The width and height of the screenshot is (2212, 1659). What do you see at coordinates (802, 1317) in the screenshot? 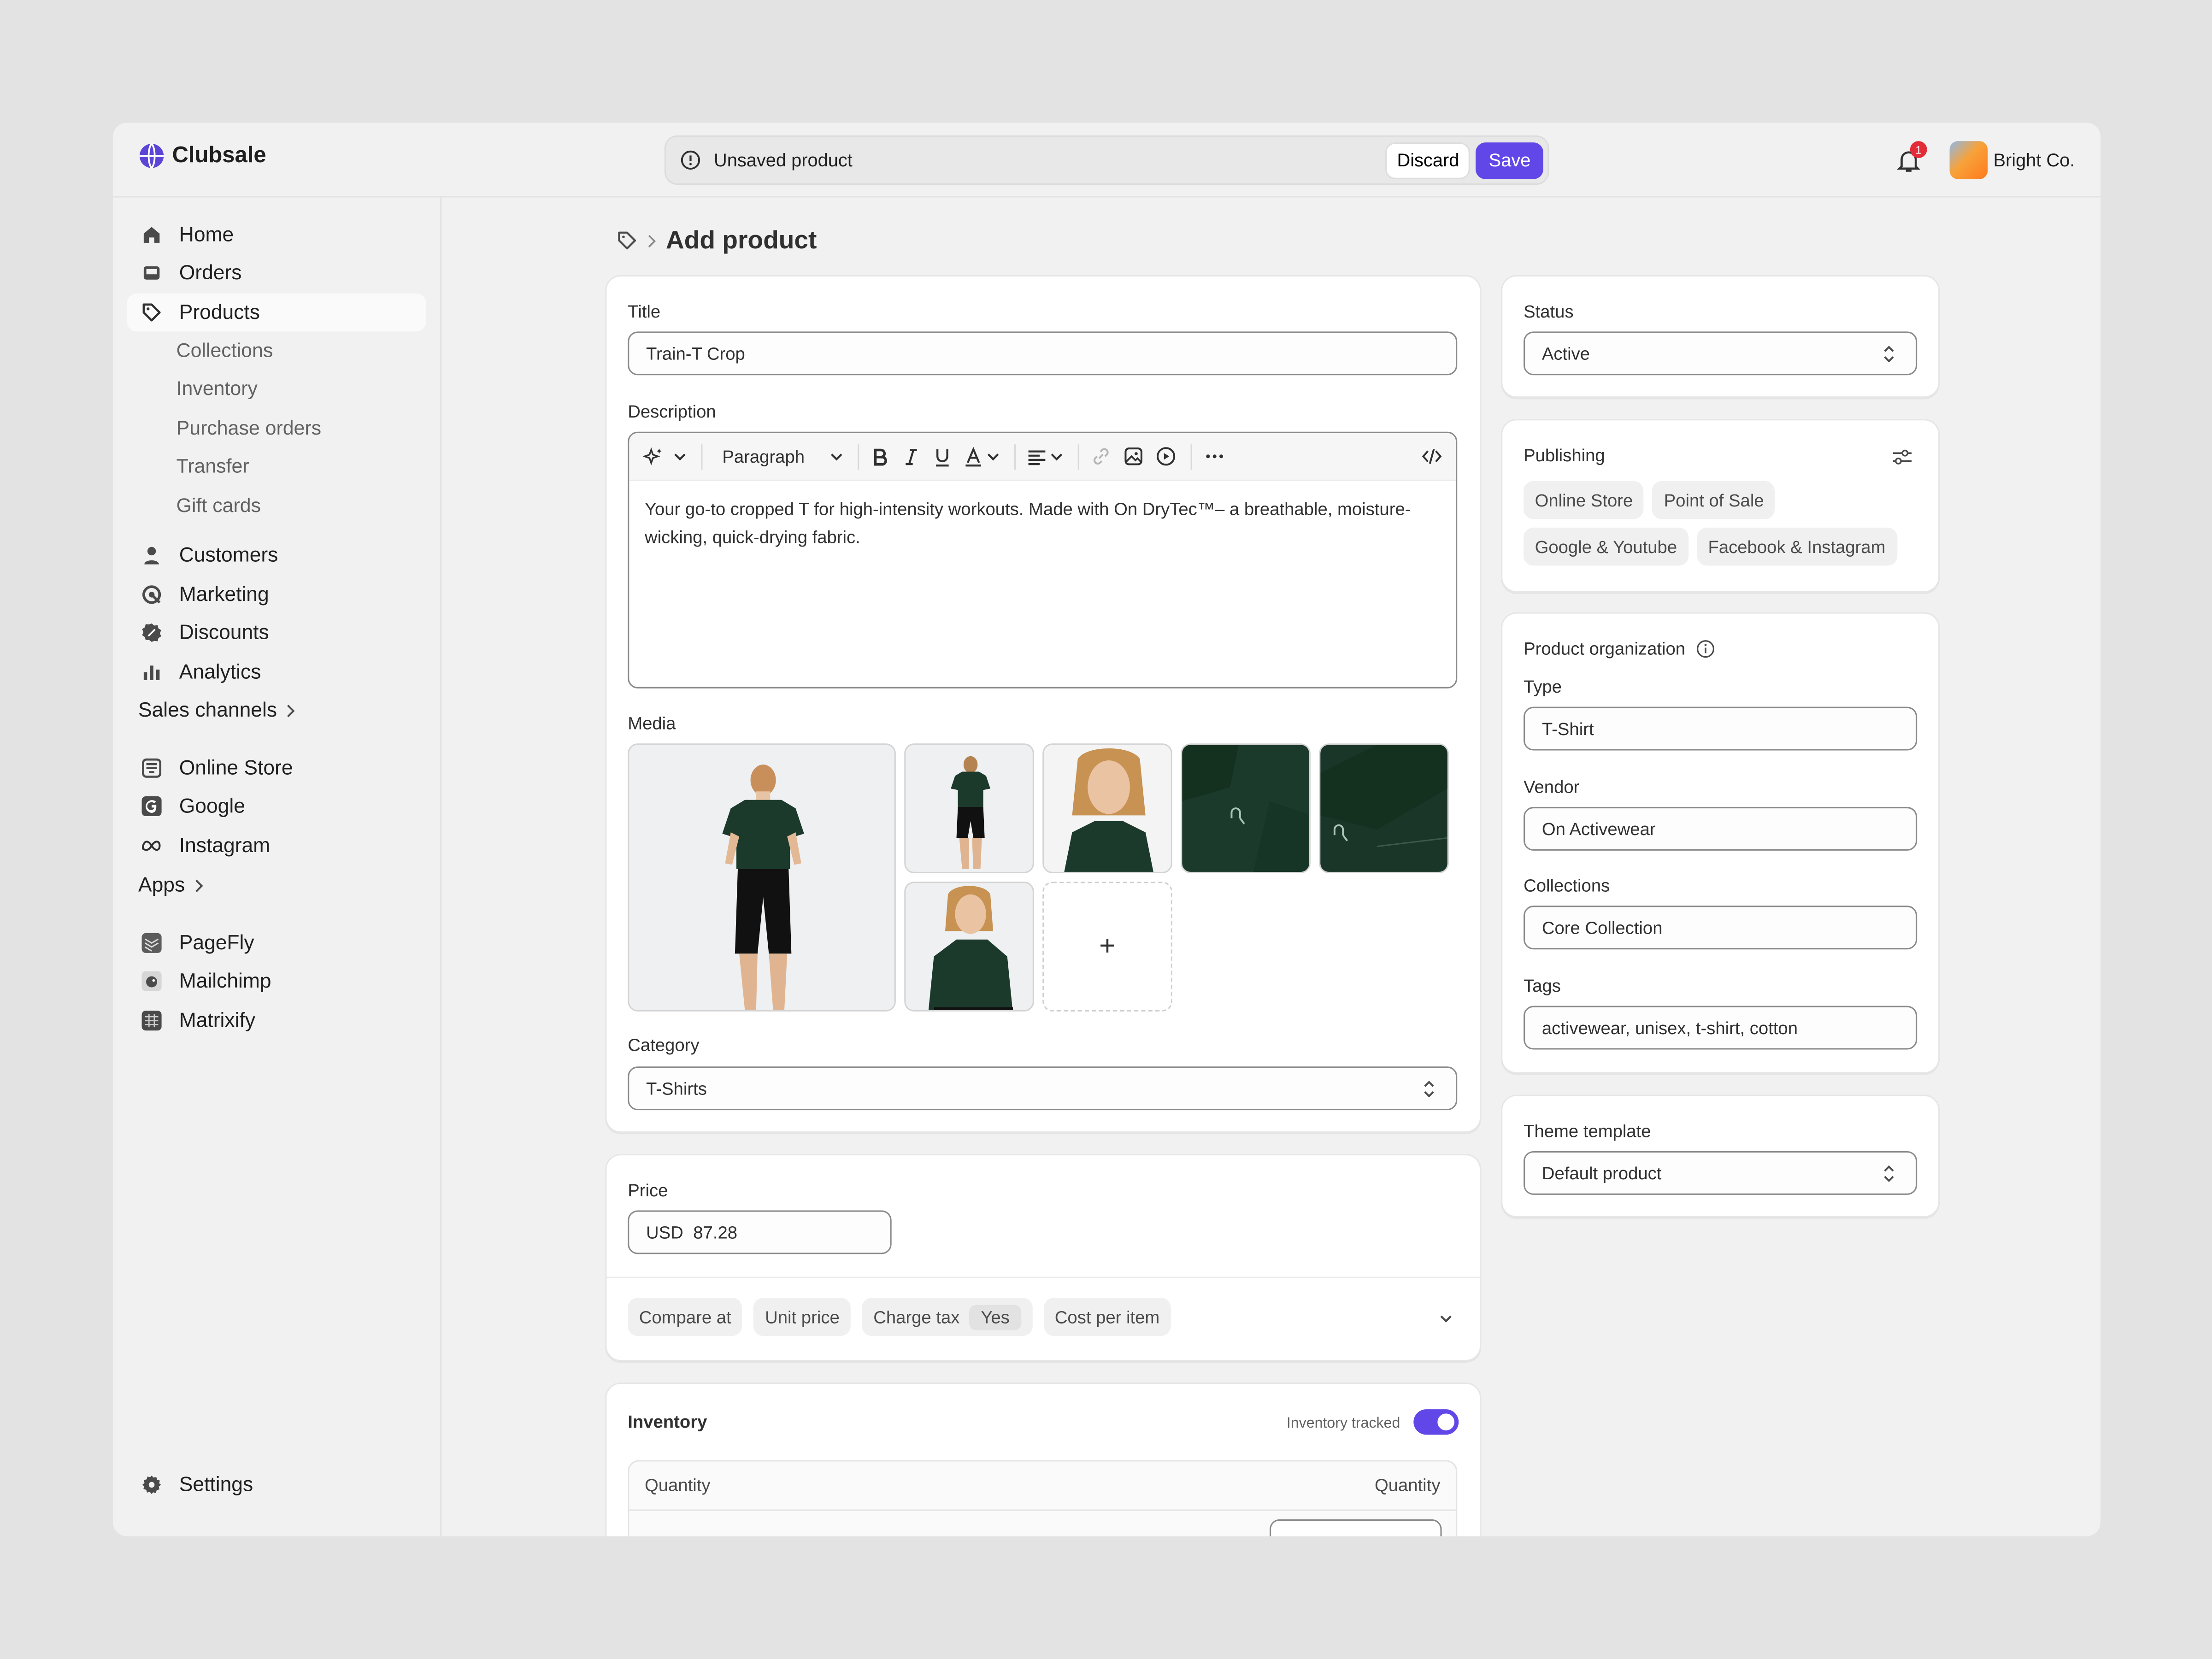
I see `unit-price-chip: Unit price` at bounding box center [802, 1317].